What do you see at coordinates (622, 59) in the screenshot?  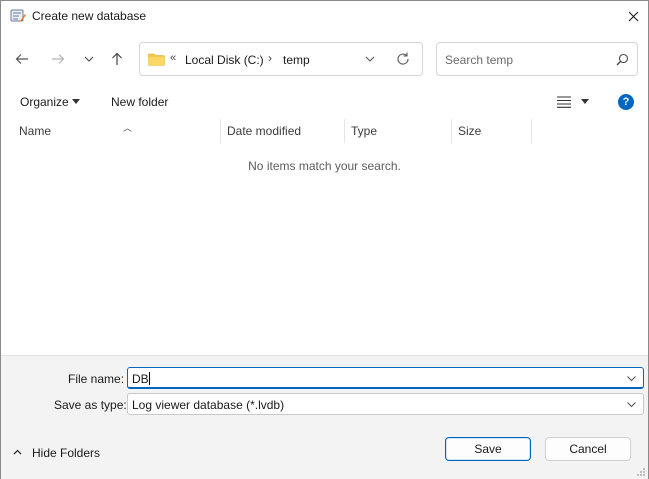 I see `search-icon` at bounding box center [622, 59].